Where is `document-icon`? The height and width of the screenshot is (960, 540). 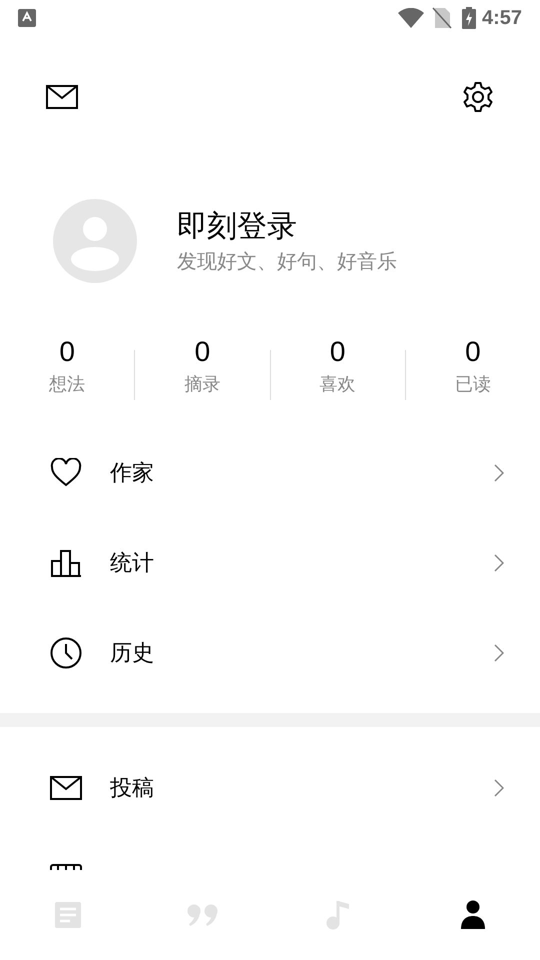
document-icon is located at coordinates (68, 915).